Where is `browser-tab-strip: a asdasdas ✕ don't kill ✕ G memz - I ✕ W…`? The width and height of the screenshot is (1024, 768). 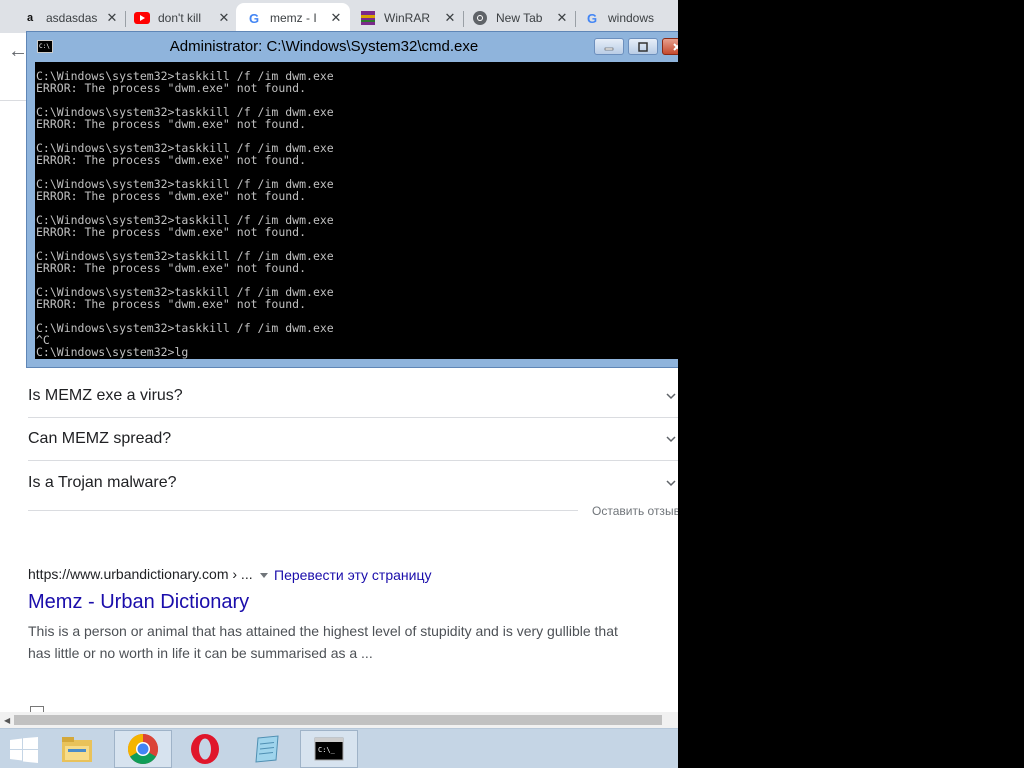
browser-tab-strip: a asdasdas ✕ don't kill ✕ G memz - I ✕ W… is located at coordinates (339, 16).